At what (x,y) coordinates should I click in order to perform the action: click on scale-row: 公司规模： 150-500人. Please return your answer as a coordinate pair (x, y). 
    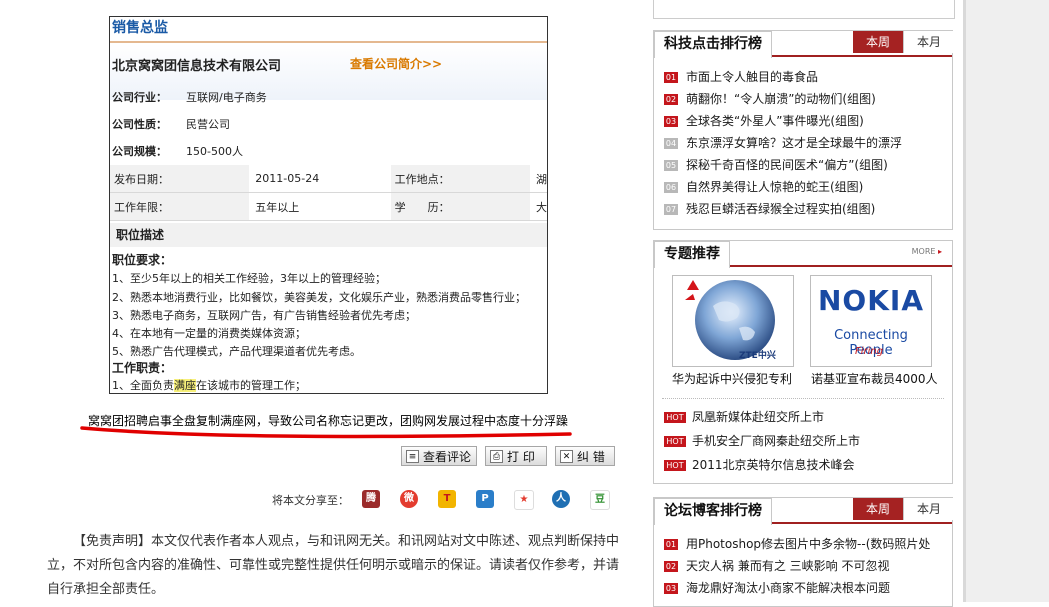
    Looking at the image, I should click on (177, 151).